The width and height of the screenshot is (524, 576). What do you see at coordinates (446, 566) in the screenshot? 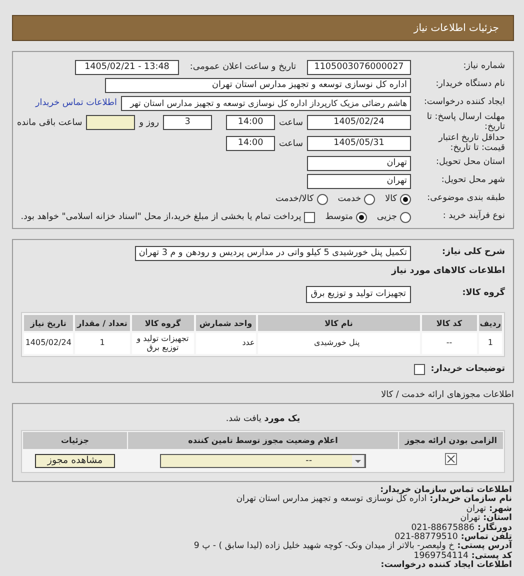
I see `section-title: اطلاعات ایجاد کننده درخواست:` at bounding box center [446, 566].